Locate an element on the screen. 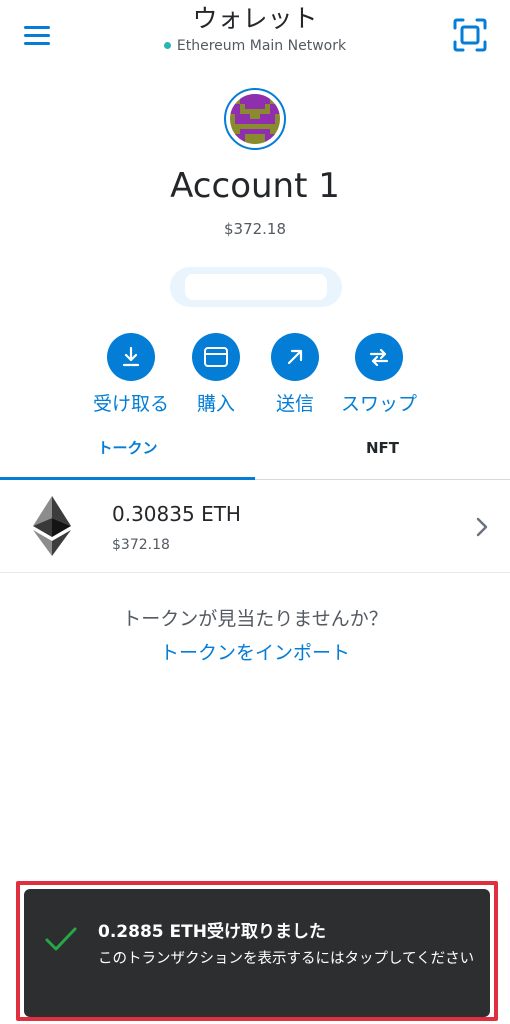 The height and width of the screenshot is (1024, 510). network-indicator: Ethereum Main Network is located at coordinates (255, 45).